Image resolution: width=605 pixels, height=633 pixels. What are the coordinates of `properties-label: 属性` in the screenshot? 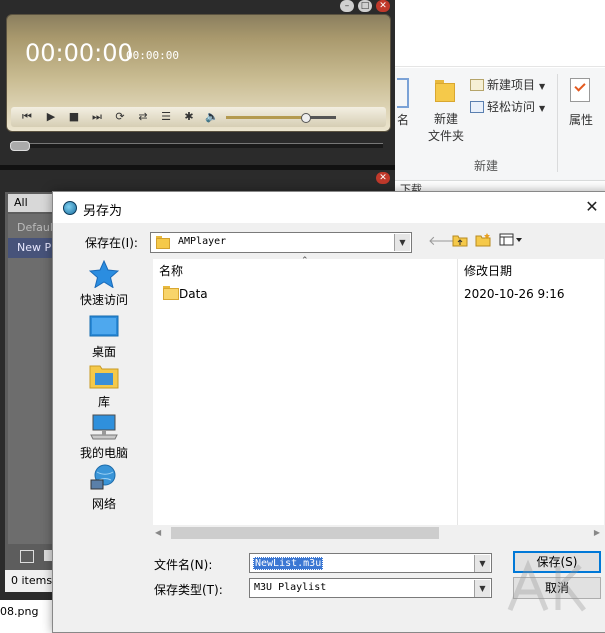 It's located at (581, 119).